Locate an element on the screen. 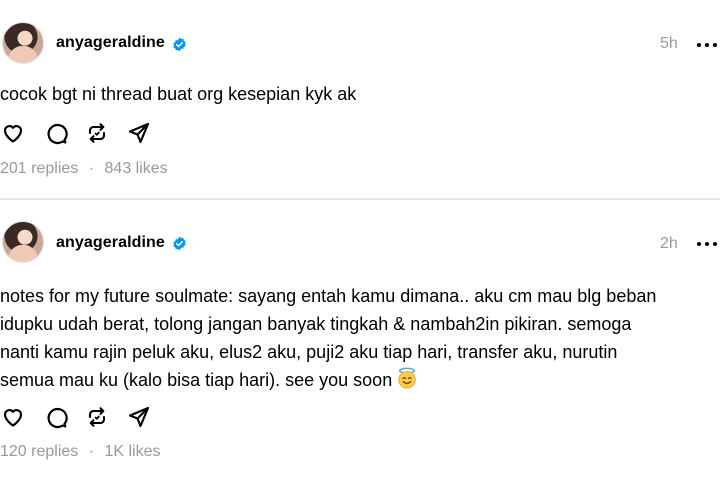 The image size is (720, 482). post-timestamp: 5h is located at coordinates (669, 43).